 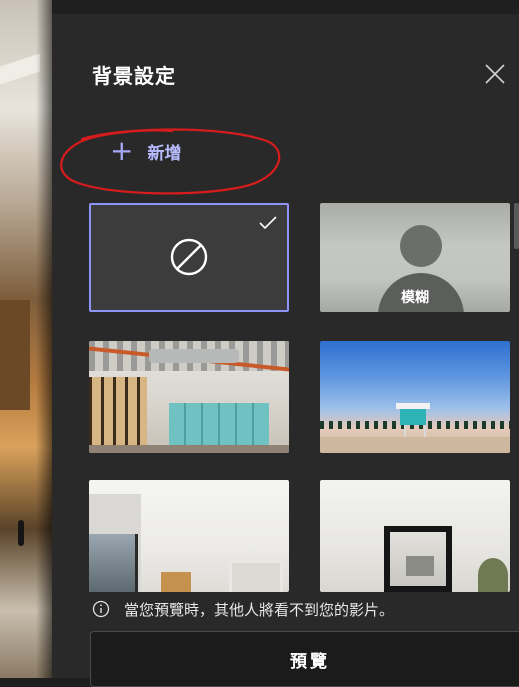 I want to click on background-option-blur: 模糊, so click(x=415, y=257).